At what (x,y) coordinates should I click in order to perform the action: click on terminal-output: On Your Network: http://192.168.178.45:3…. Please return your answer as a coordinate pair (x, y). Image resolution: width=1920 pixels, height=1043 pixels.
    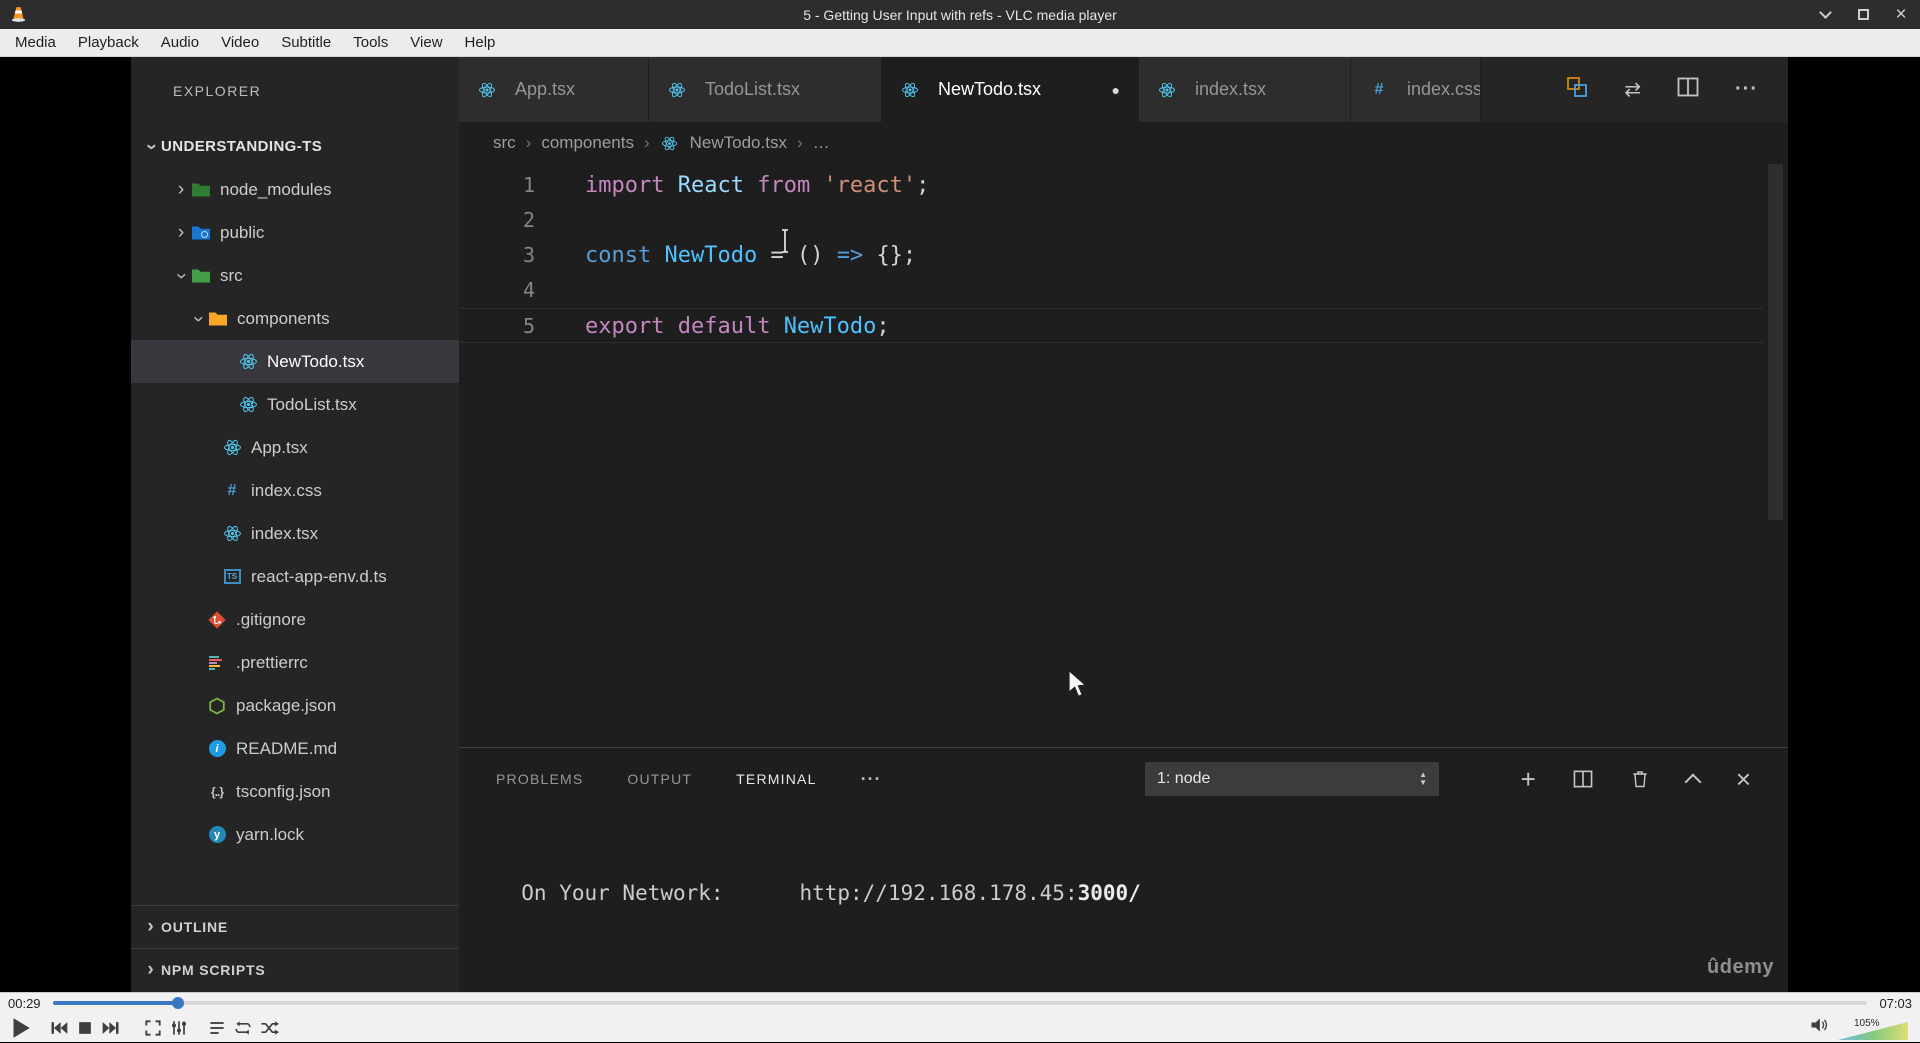
    Looking at the image, I should click on (1137, 909).